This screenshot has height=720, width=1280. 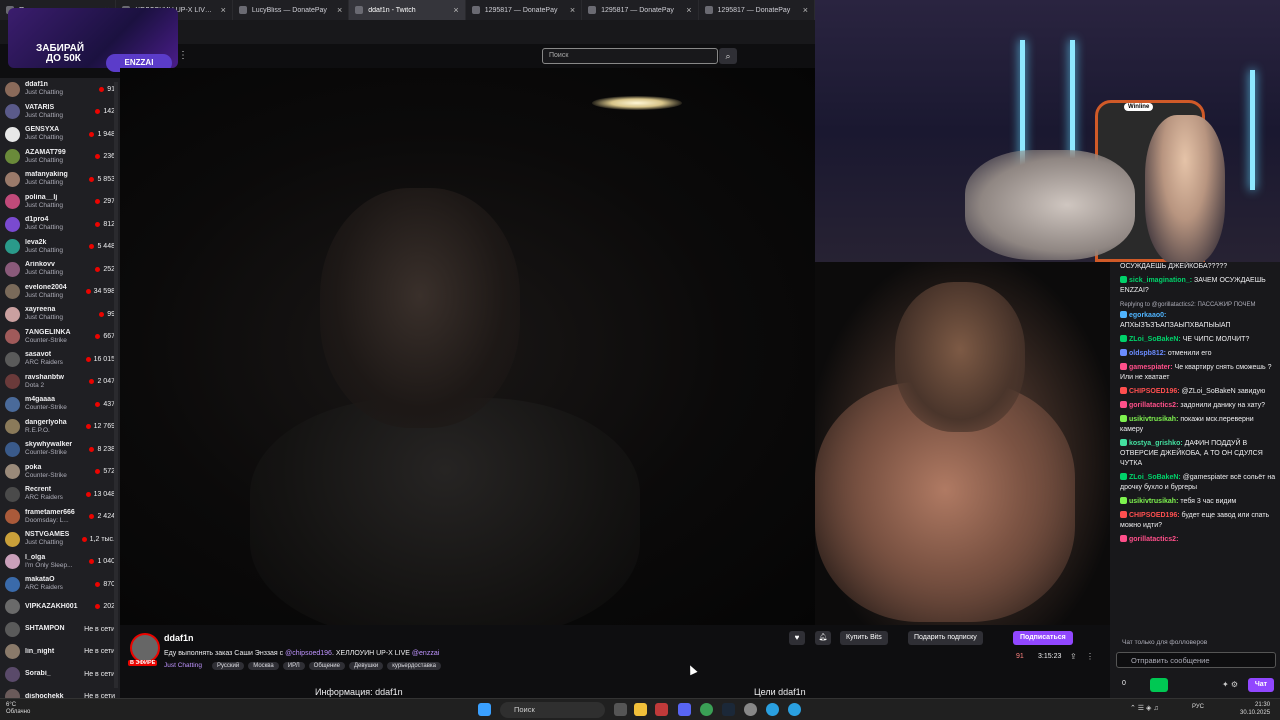 I want to click on channel-name: ddaf1n, so click(x=179, y=638).